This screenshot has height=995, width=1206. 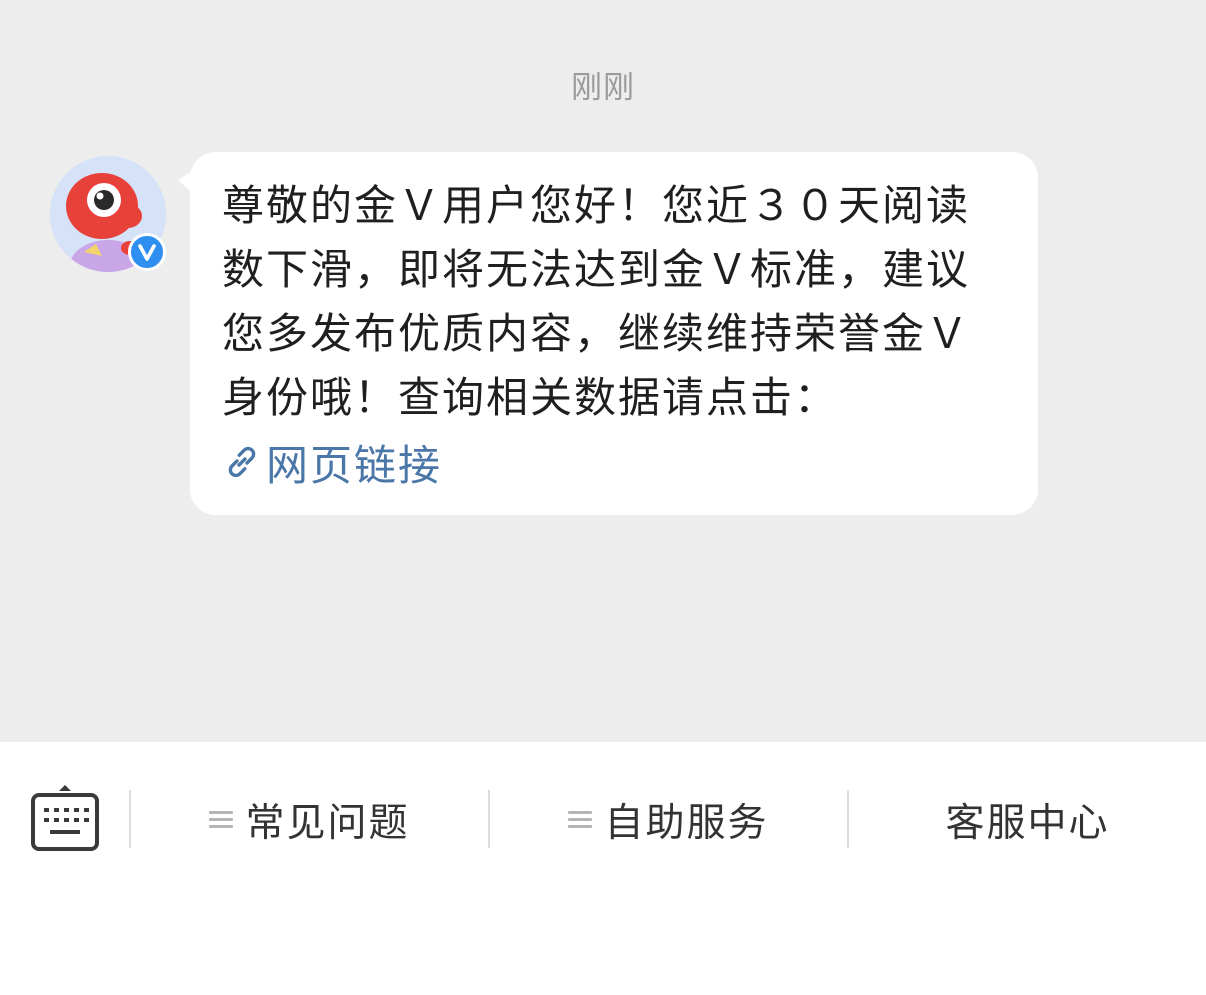 I want to click on message-timestamp: 刚刚, so click(x=603, y=88).